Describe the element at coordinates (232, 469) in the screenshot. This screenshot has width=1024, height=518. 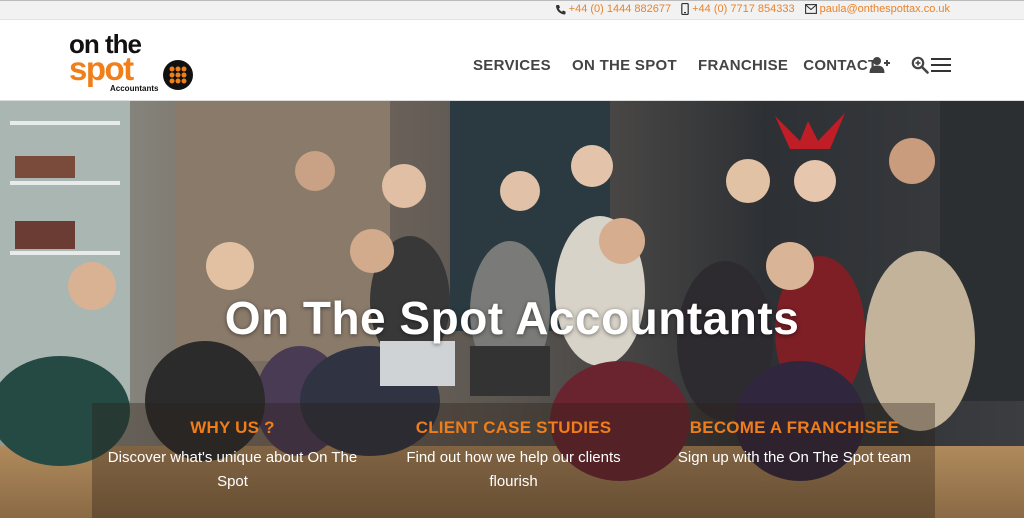
I see `card-text: Discover what's unique about On The Spot` at that location.